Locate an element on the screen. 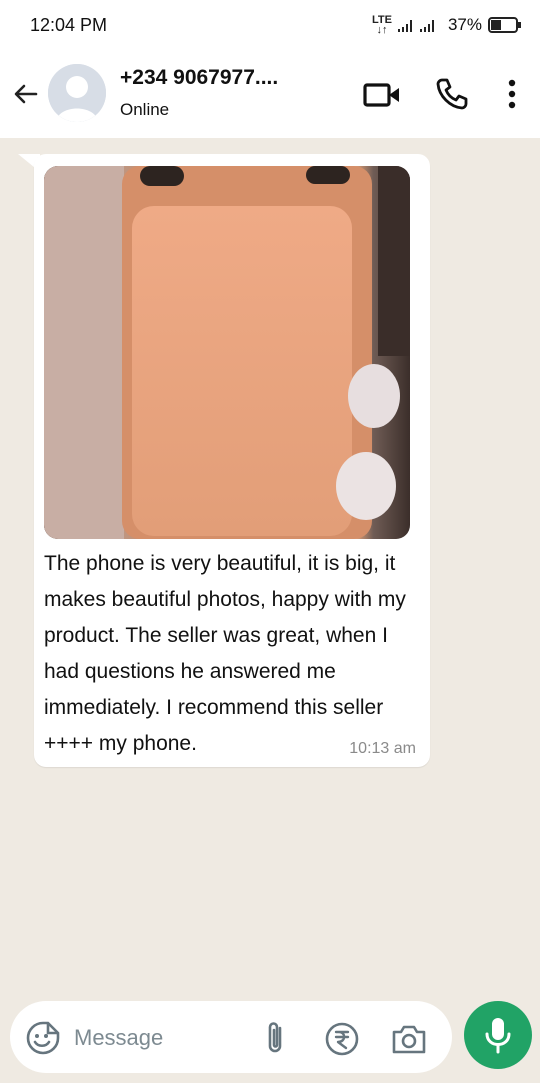 The width and height of the screenshot is (540, 1083). default-avatar-icon is located at coordinates (77, 93).